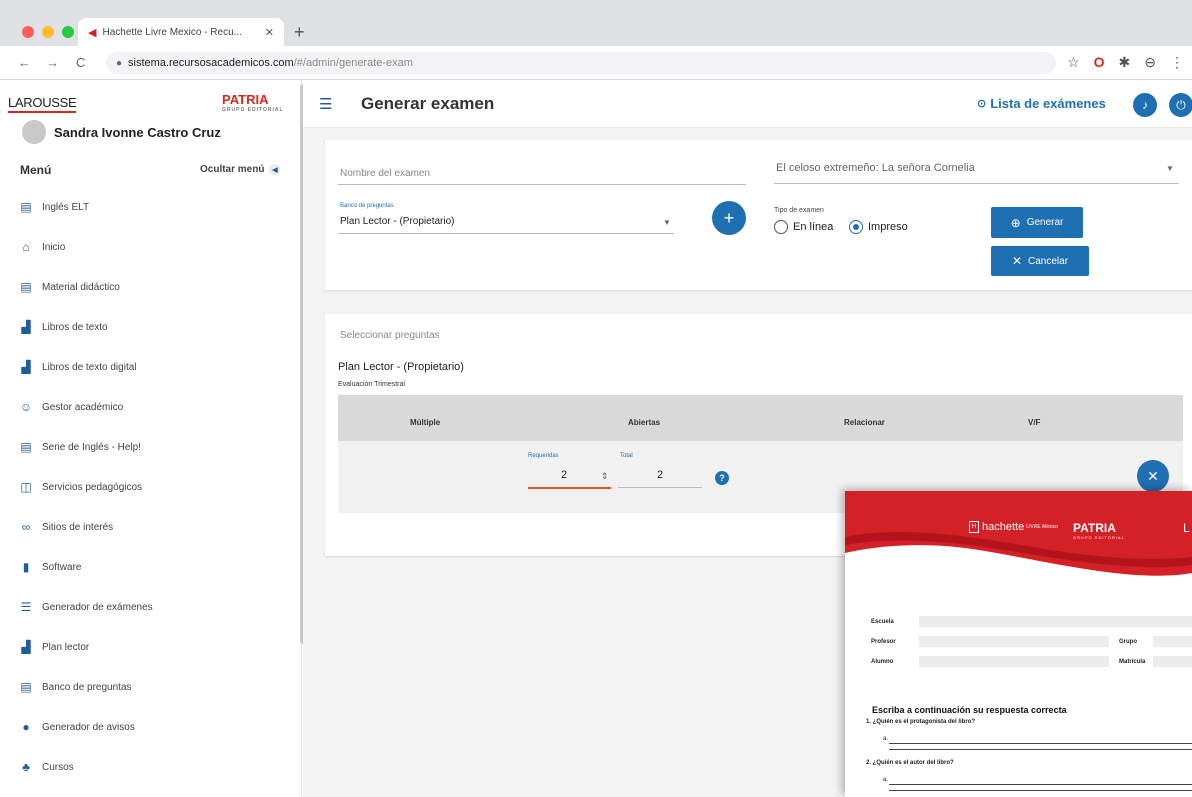 This screenshot has width=1192, height=797. I want to click on browser-tab: ◀ Hachette Livre Mexico - Recu... ✕, so click(181, 32).